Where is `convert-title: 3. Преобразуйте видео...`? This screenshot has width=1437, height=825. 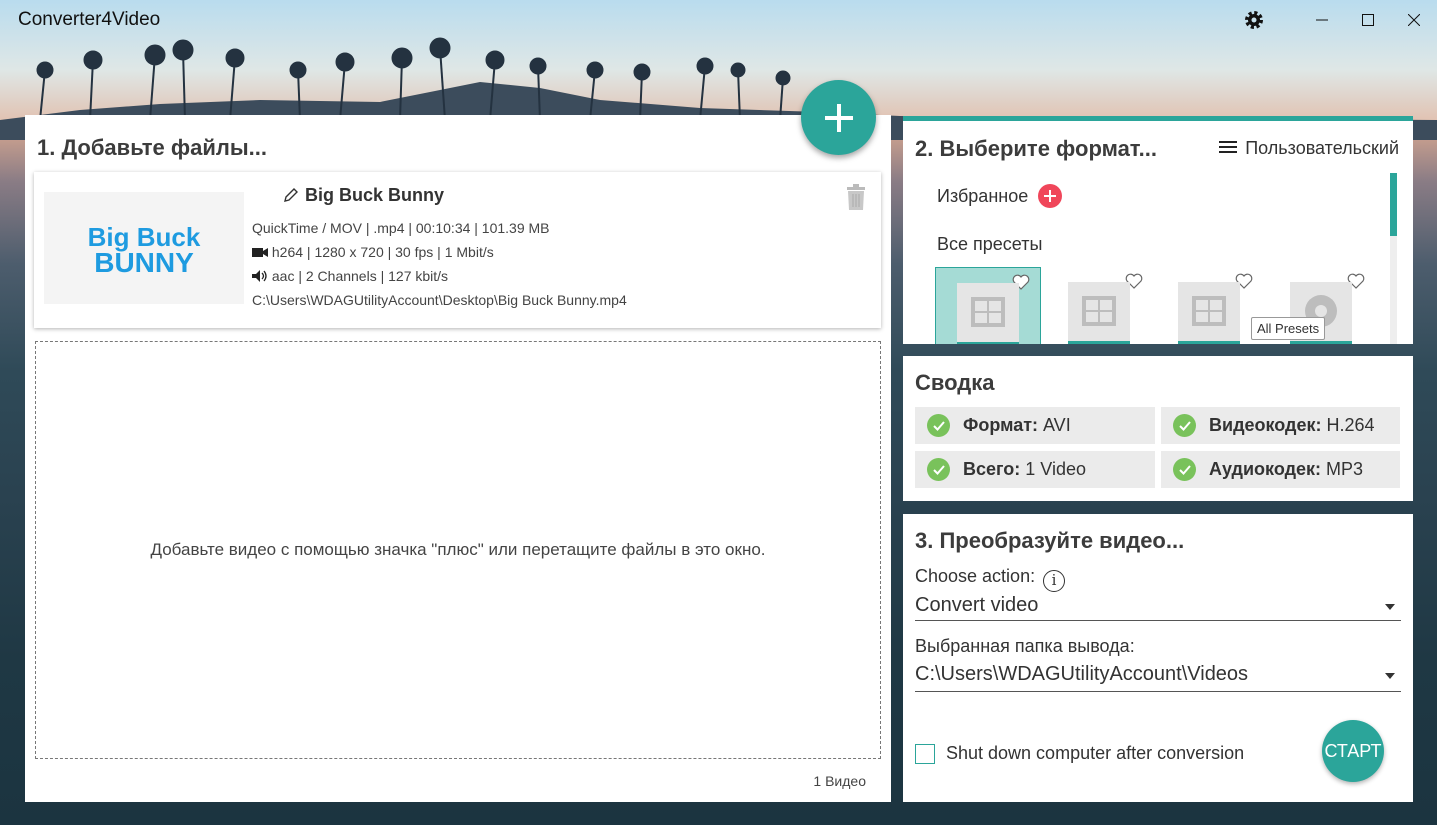
convert-title: 3. Преобразуйте видео... is located at coordinates (1050, 540).